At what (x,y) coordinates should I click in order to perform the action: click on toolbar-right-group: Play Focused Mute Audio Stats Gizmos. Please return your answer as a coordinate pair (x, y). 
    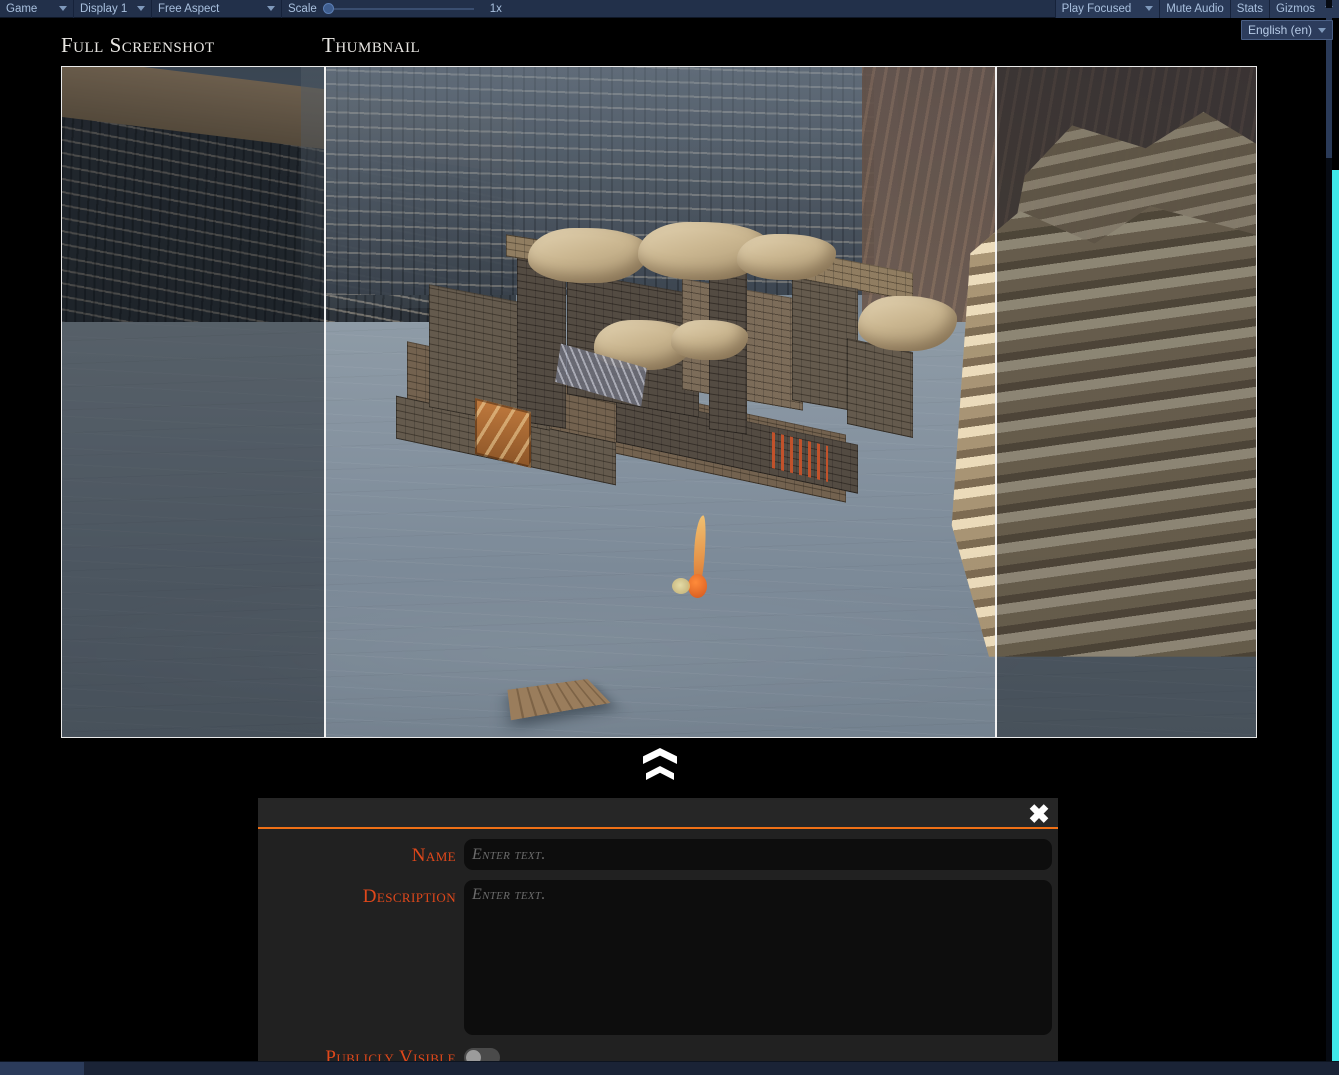
    Looking at the image, I should click on (1196, 9).